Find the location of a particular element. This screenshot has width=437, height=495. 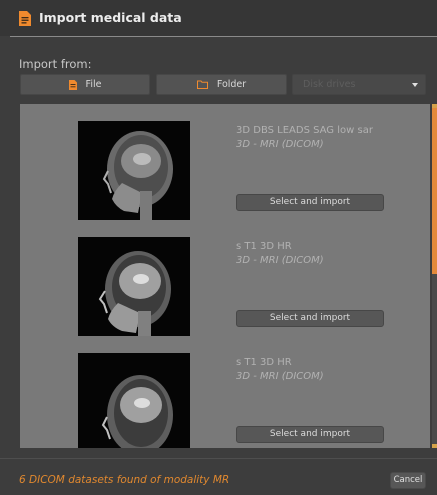

folder-icon is located at coordinates (202, 84).